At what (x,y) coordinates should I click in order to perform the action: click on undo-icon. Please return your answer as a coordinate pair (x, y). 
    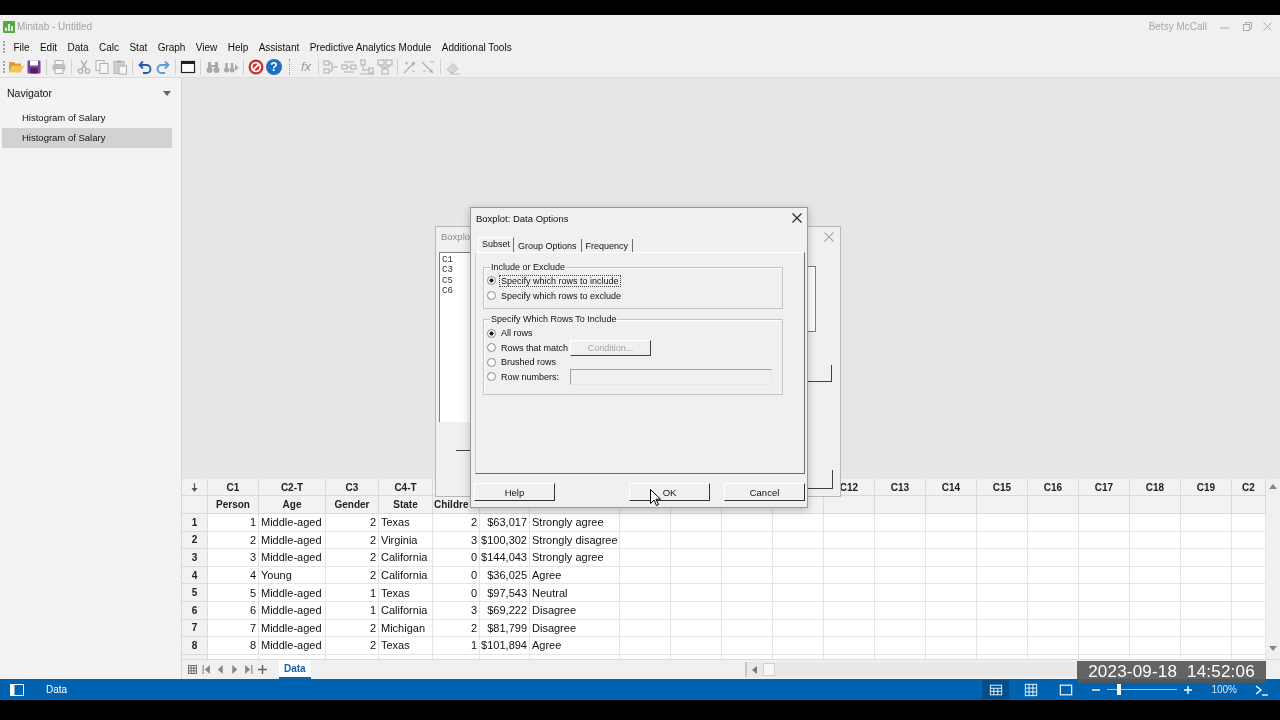
    Looking at the image, I should click on (145, 66).